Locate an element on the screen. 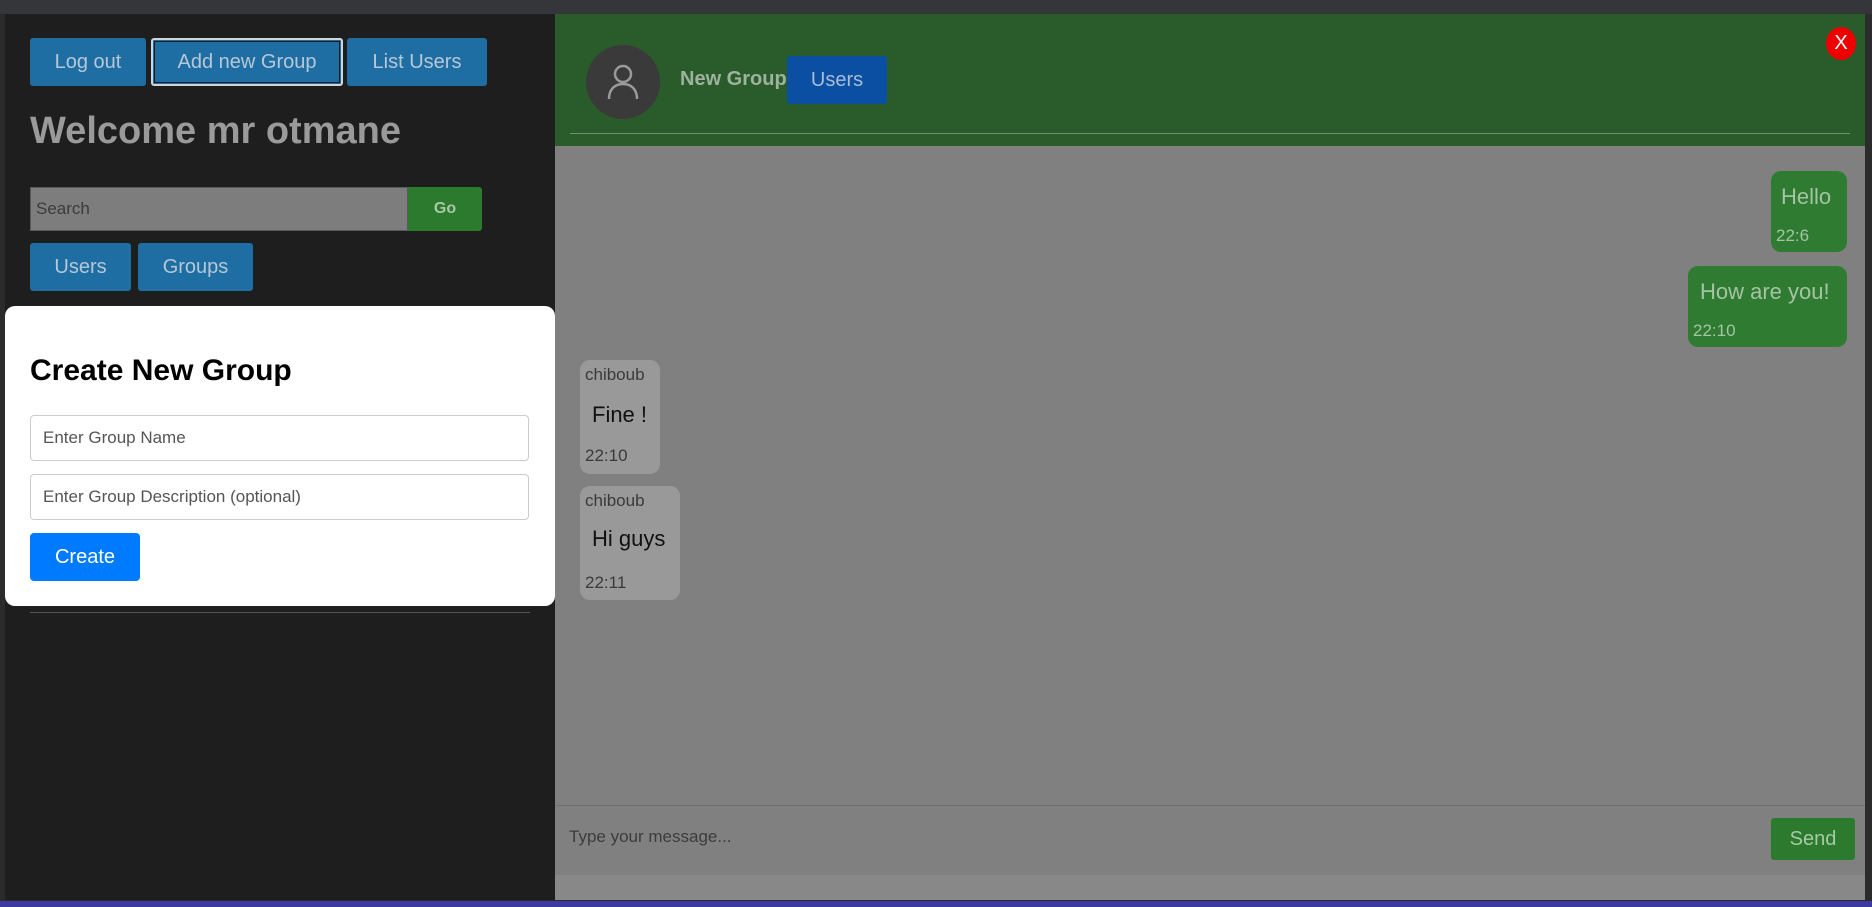 This screenshot has width=1872, height=907. message-text: Hello is located at coordinates (1806, 196).